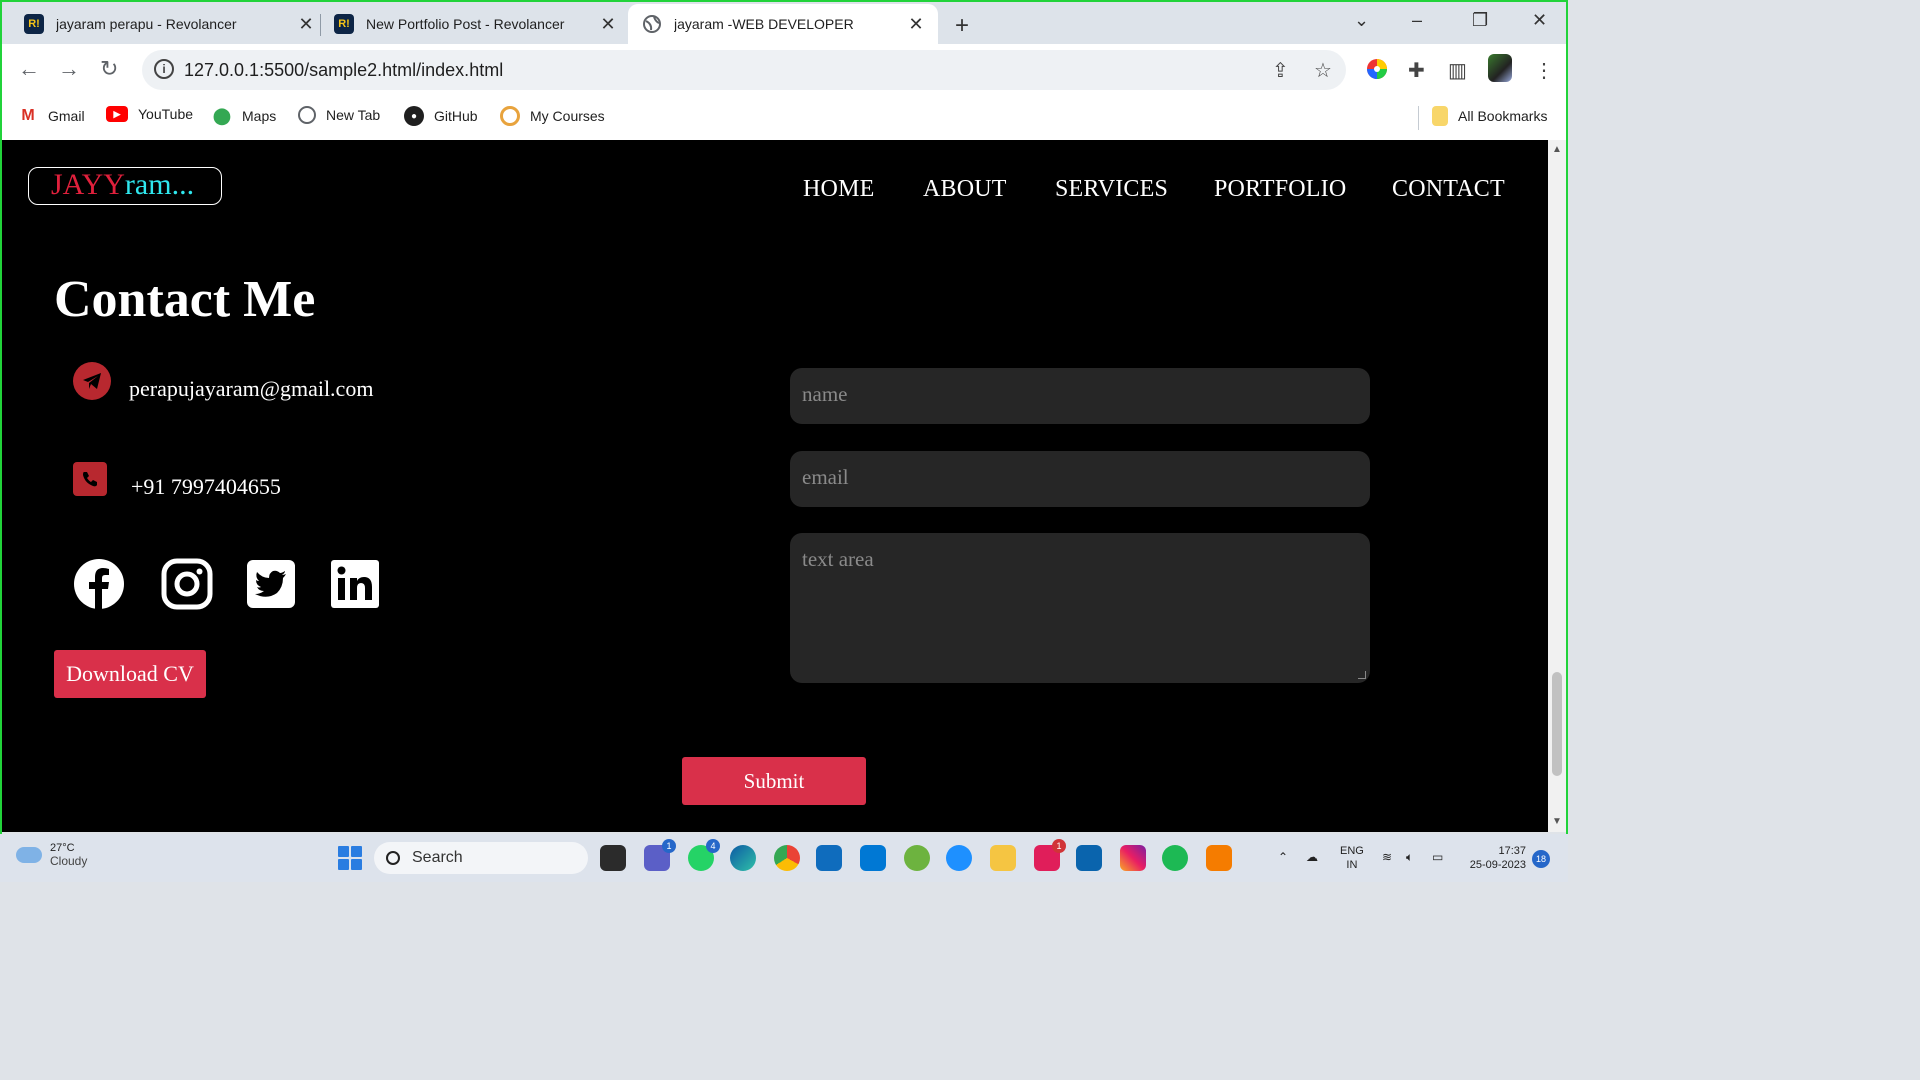  I want to click on reload-icon: ↻, so click(109, 69).